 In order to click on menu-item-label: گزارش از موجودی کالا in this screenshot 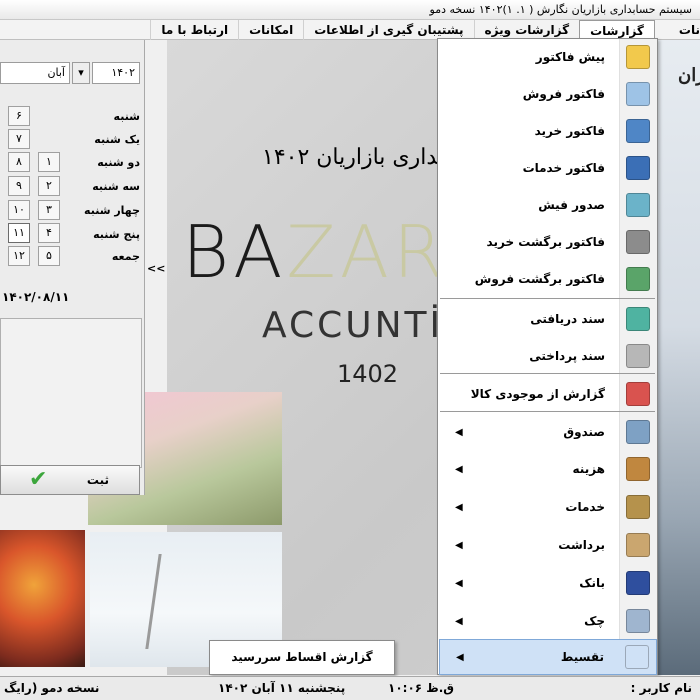, I will do `click(537, 394)`.